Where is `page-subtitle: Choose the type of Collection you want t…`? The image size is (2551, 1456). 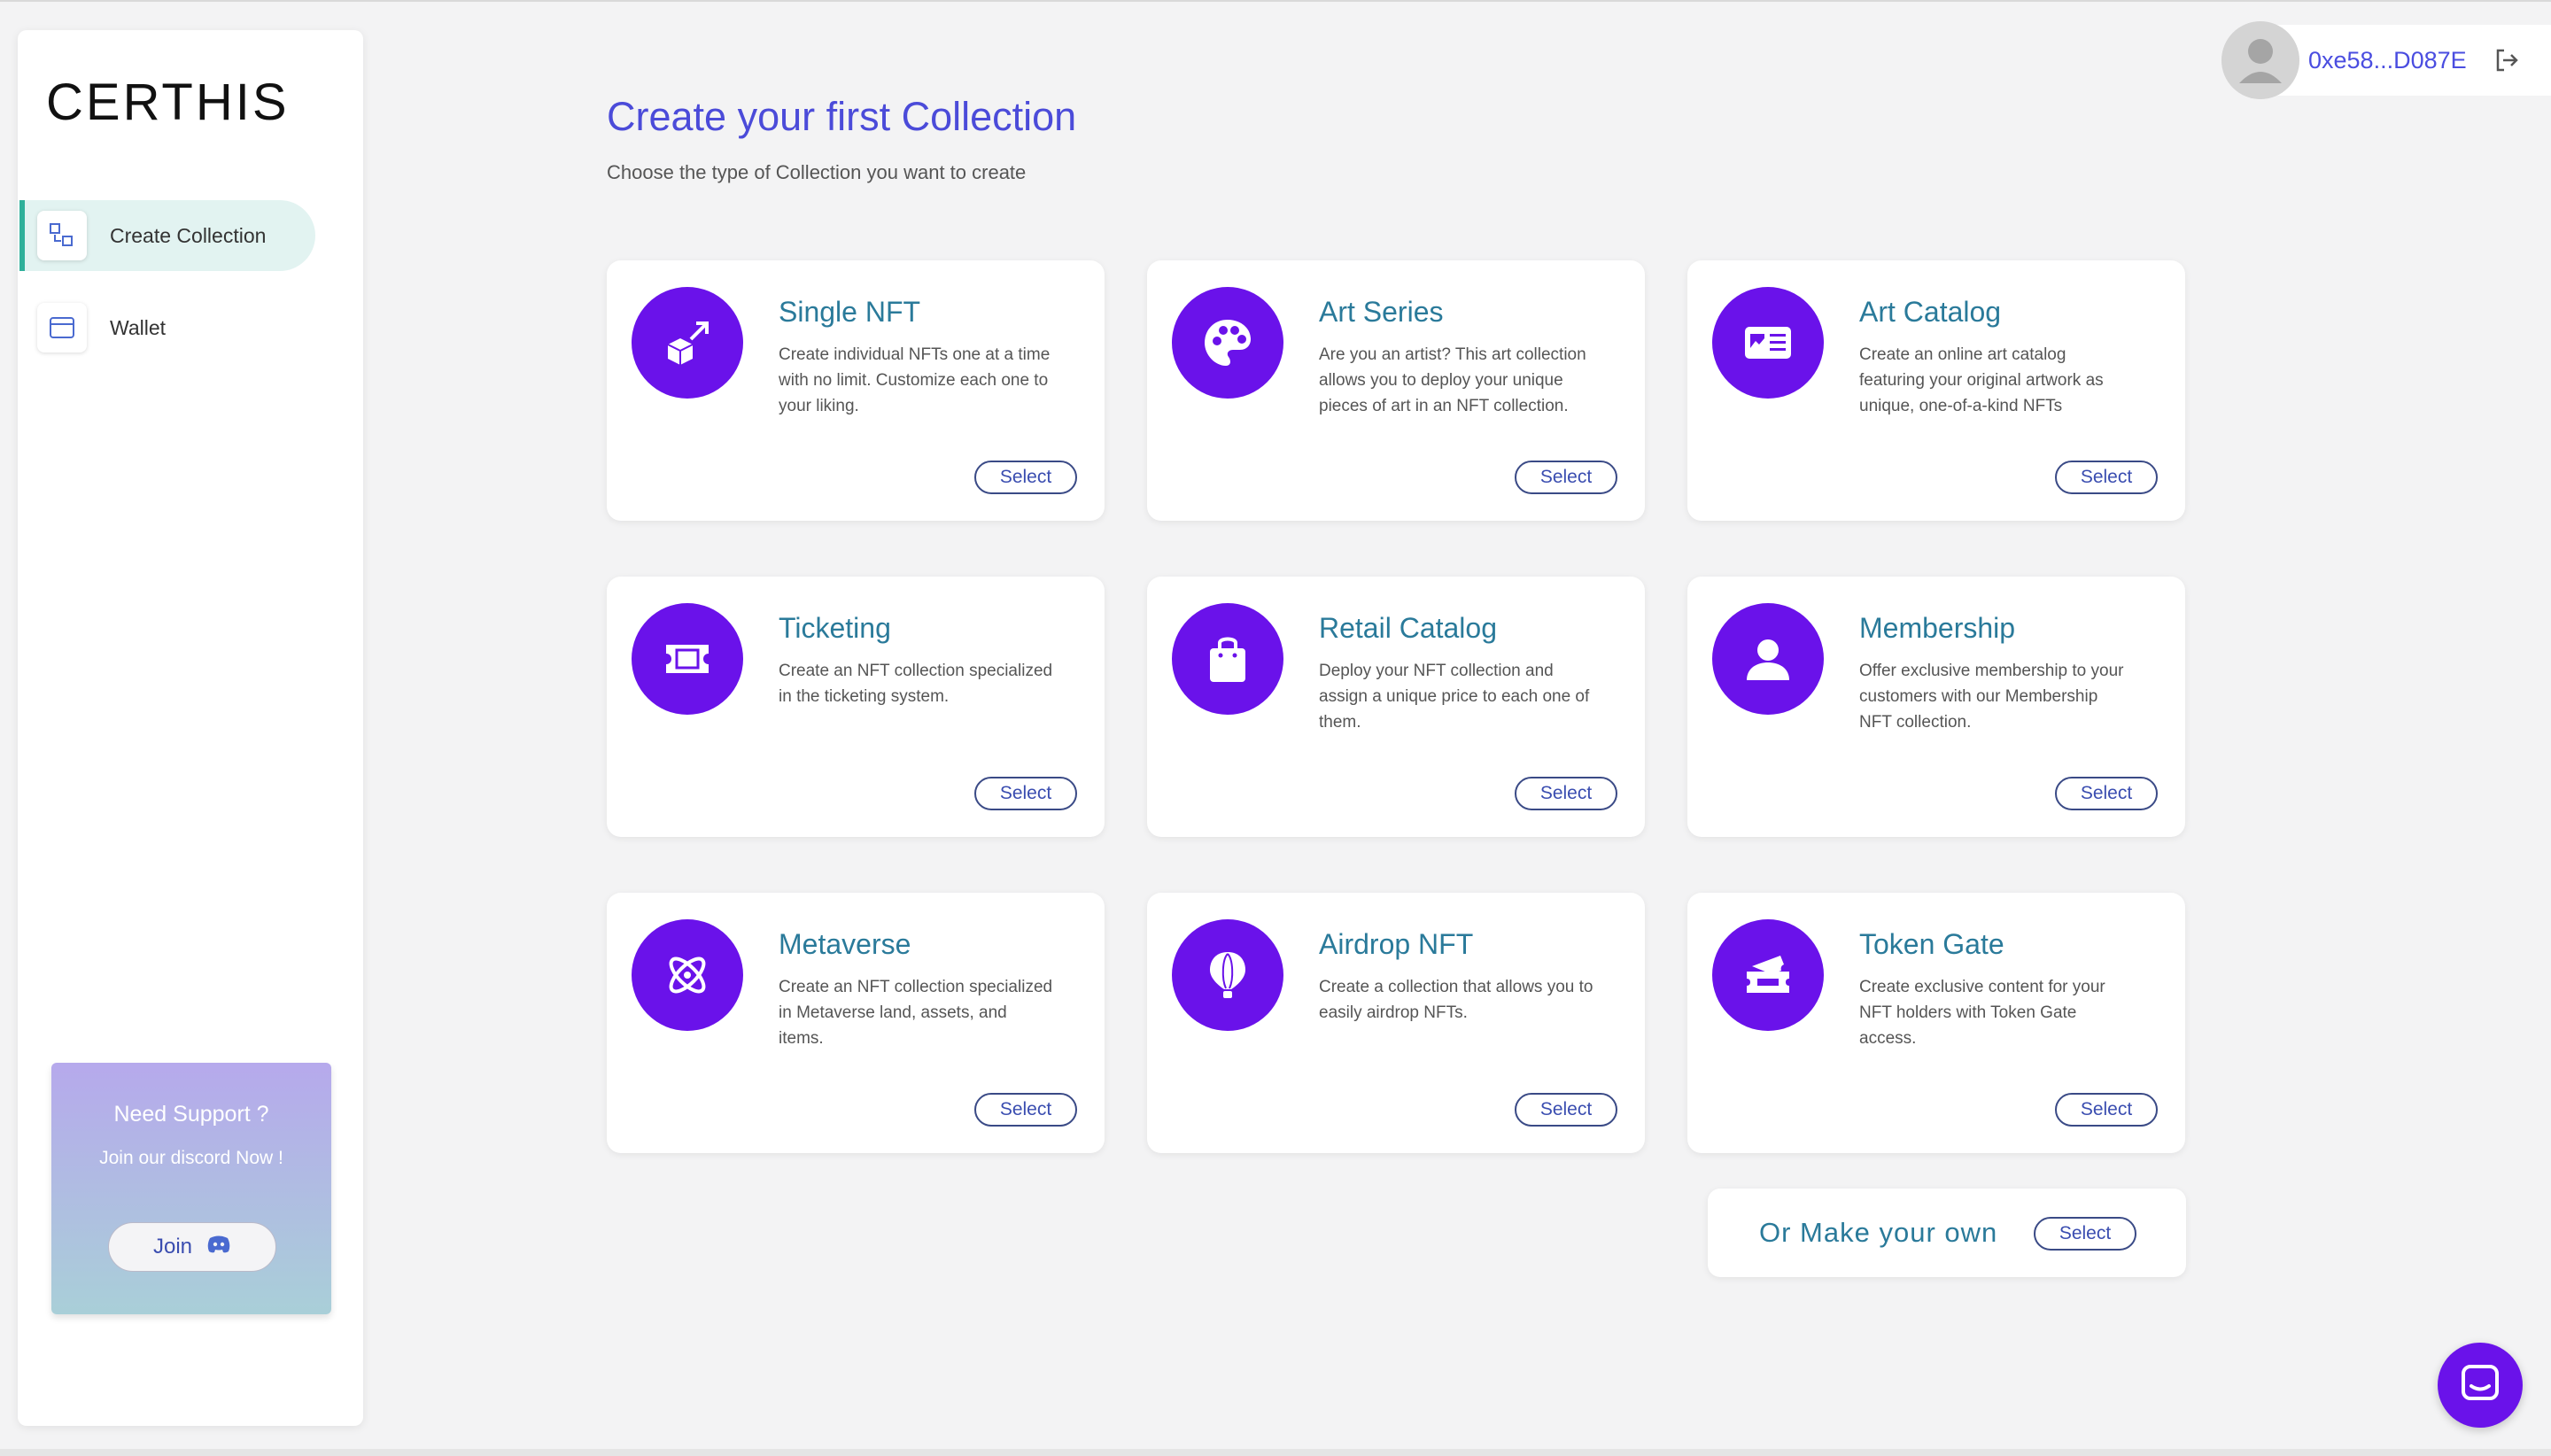
page-subtitle: Choose the type of Collection you want t… is located at coordinates (817, 172).